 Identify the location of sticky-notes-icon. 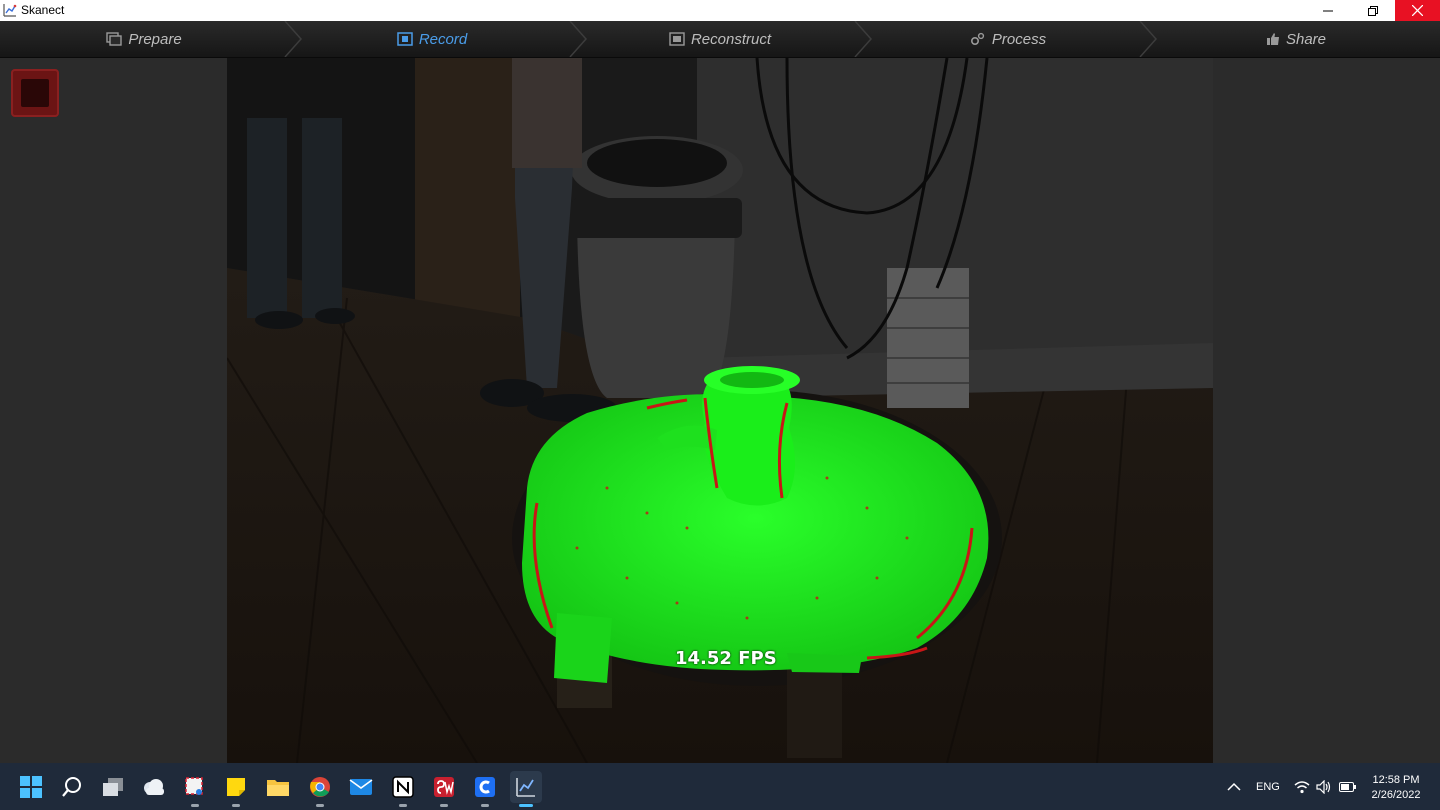
(236, 787).